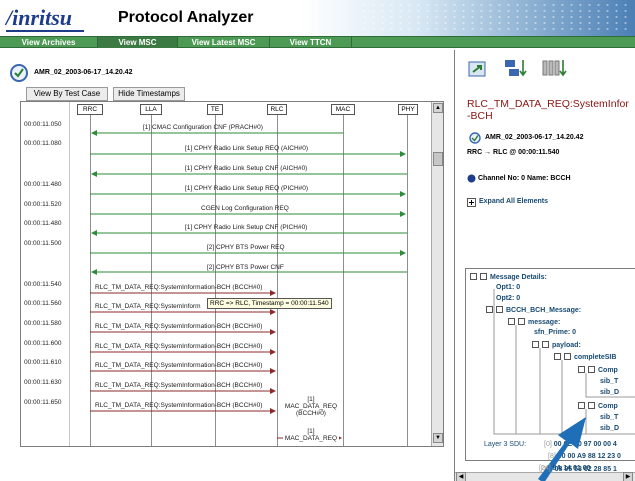  I want to click on detail-toolbar, so click(517, 68).